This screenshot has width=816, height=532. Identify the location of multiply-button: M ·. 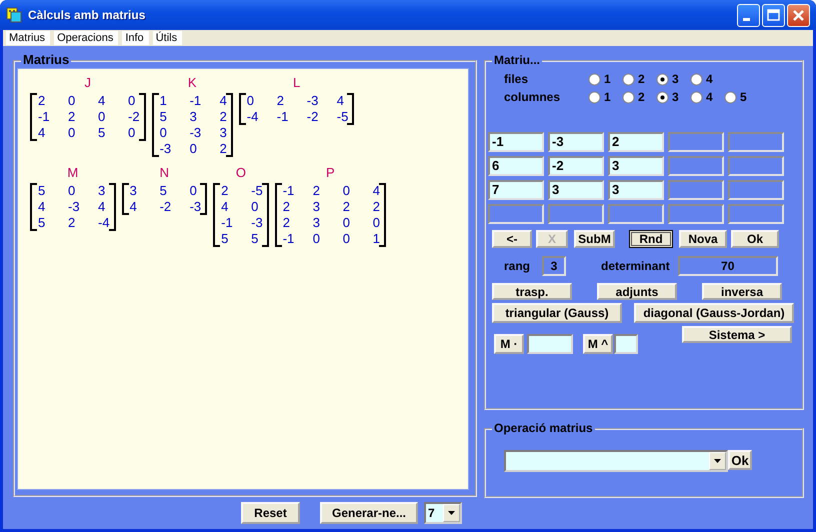
(509, 344).